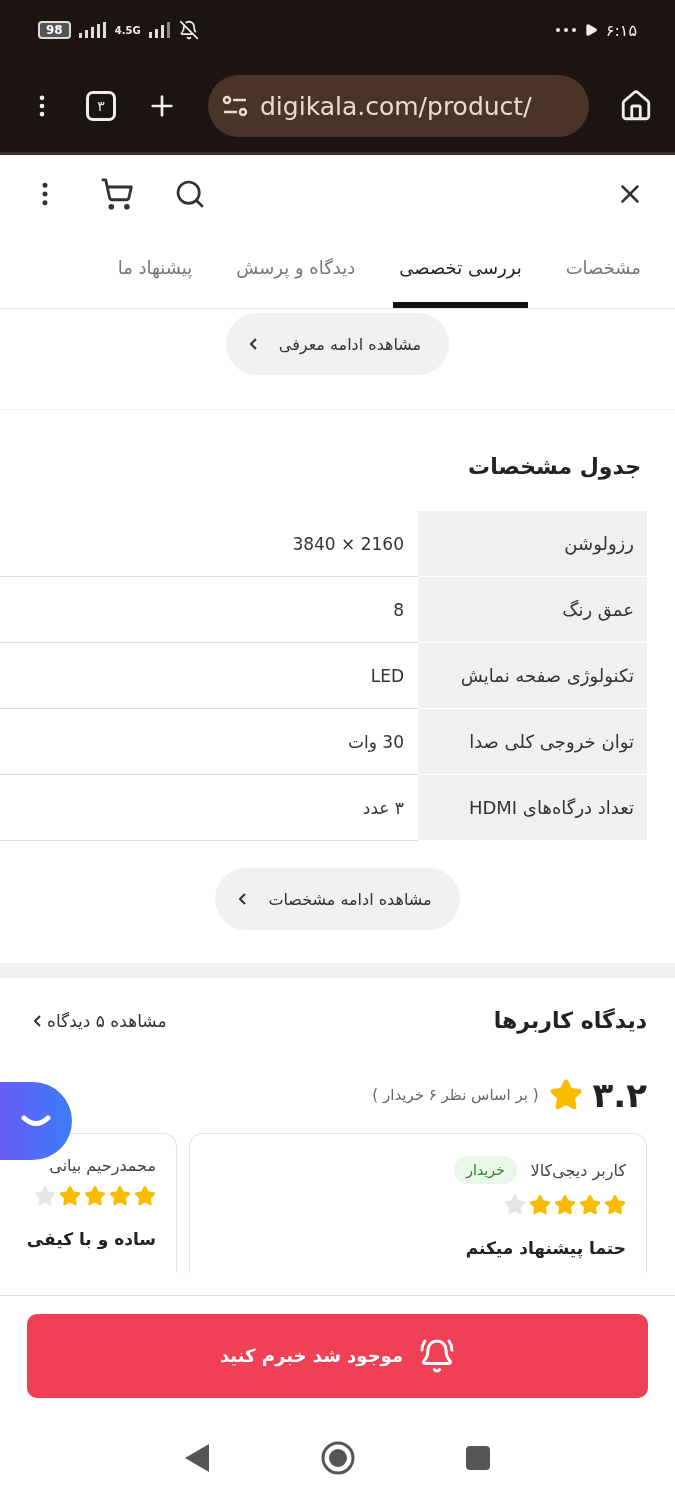 The height and width of the screenshot is (1500, 675). Describe the element at coordinates (188, 30) in the screenshot. I see `mute-icon` at that location.